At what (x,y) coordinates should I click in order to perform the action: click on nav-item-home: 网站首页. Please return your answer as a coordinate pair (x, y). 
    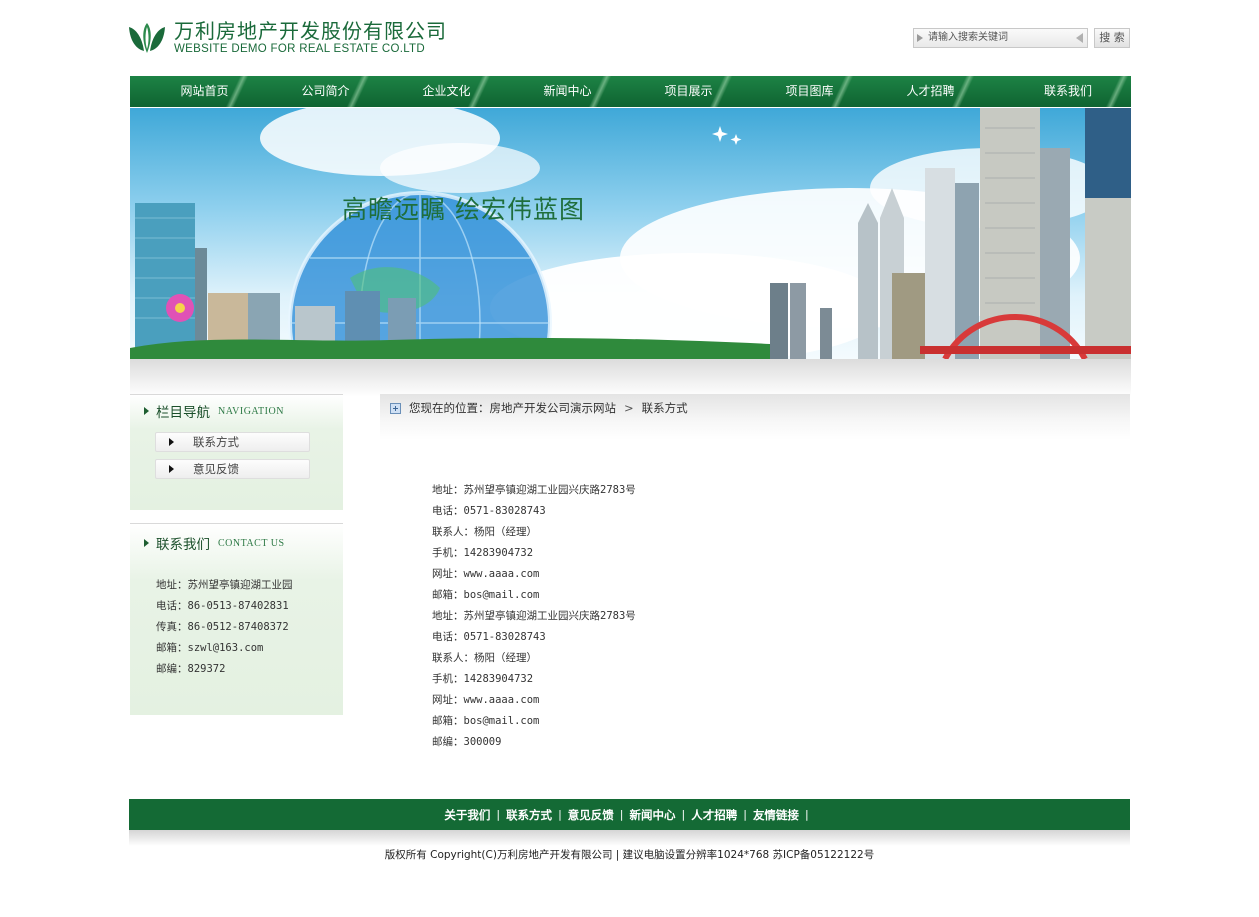
    Looking at the image, I should click on (190, 91).